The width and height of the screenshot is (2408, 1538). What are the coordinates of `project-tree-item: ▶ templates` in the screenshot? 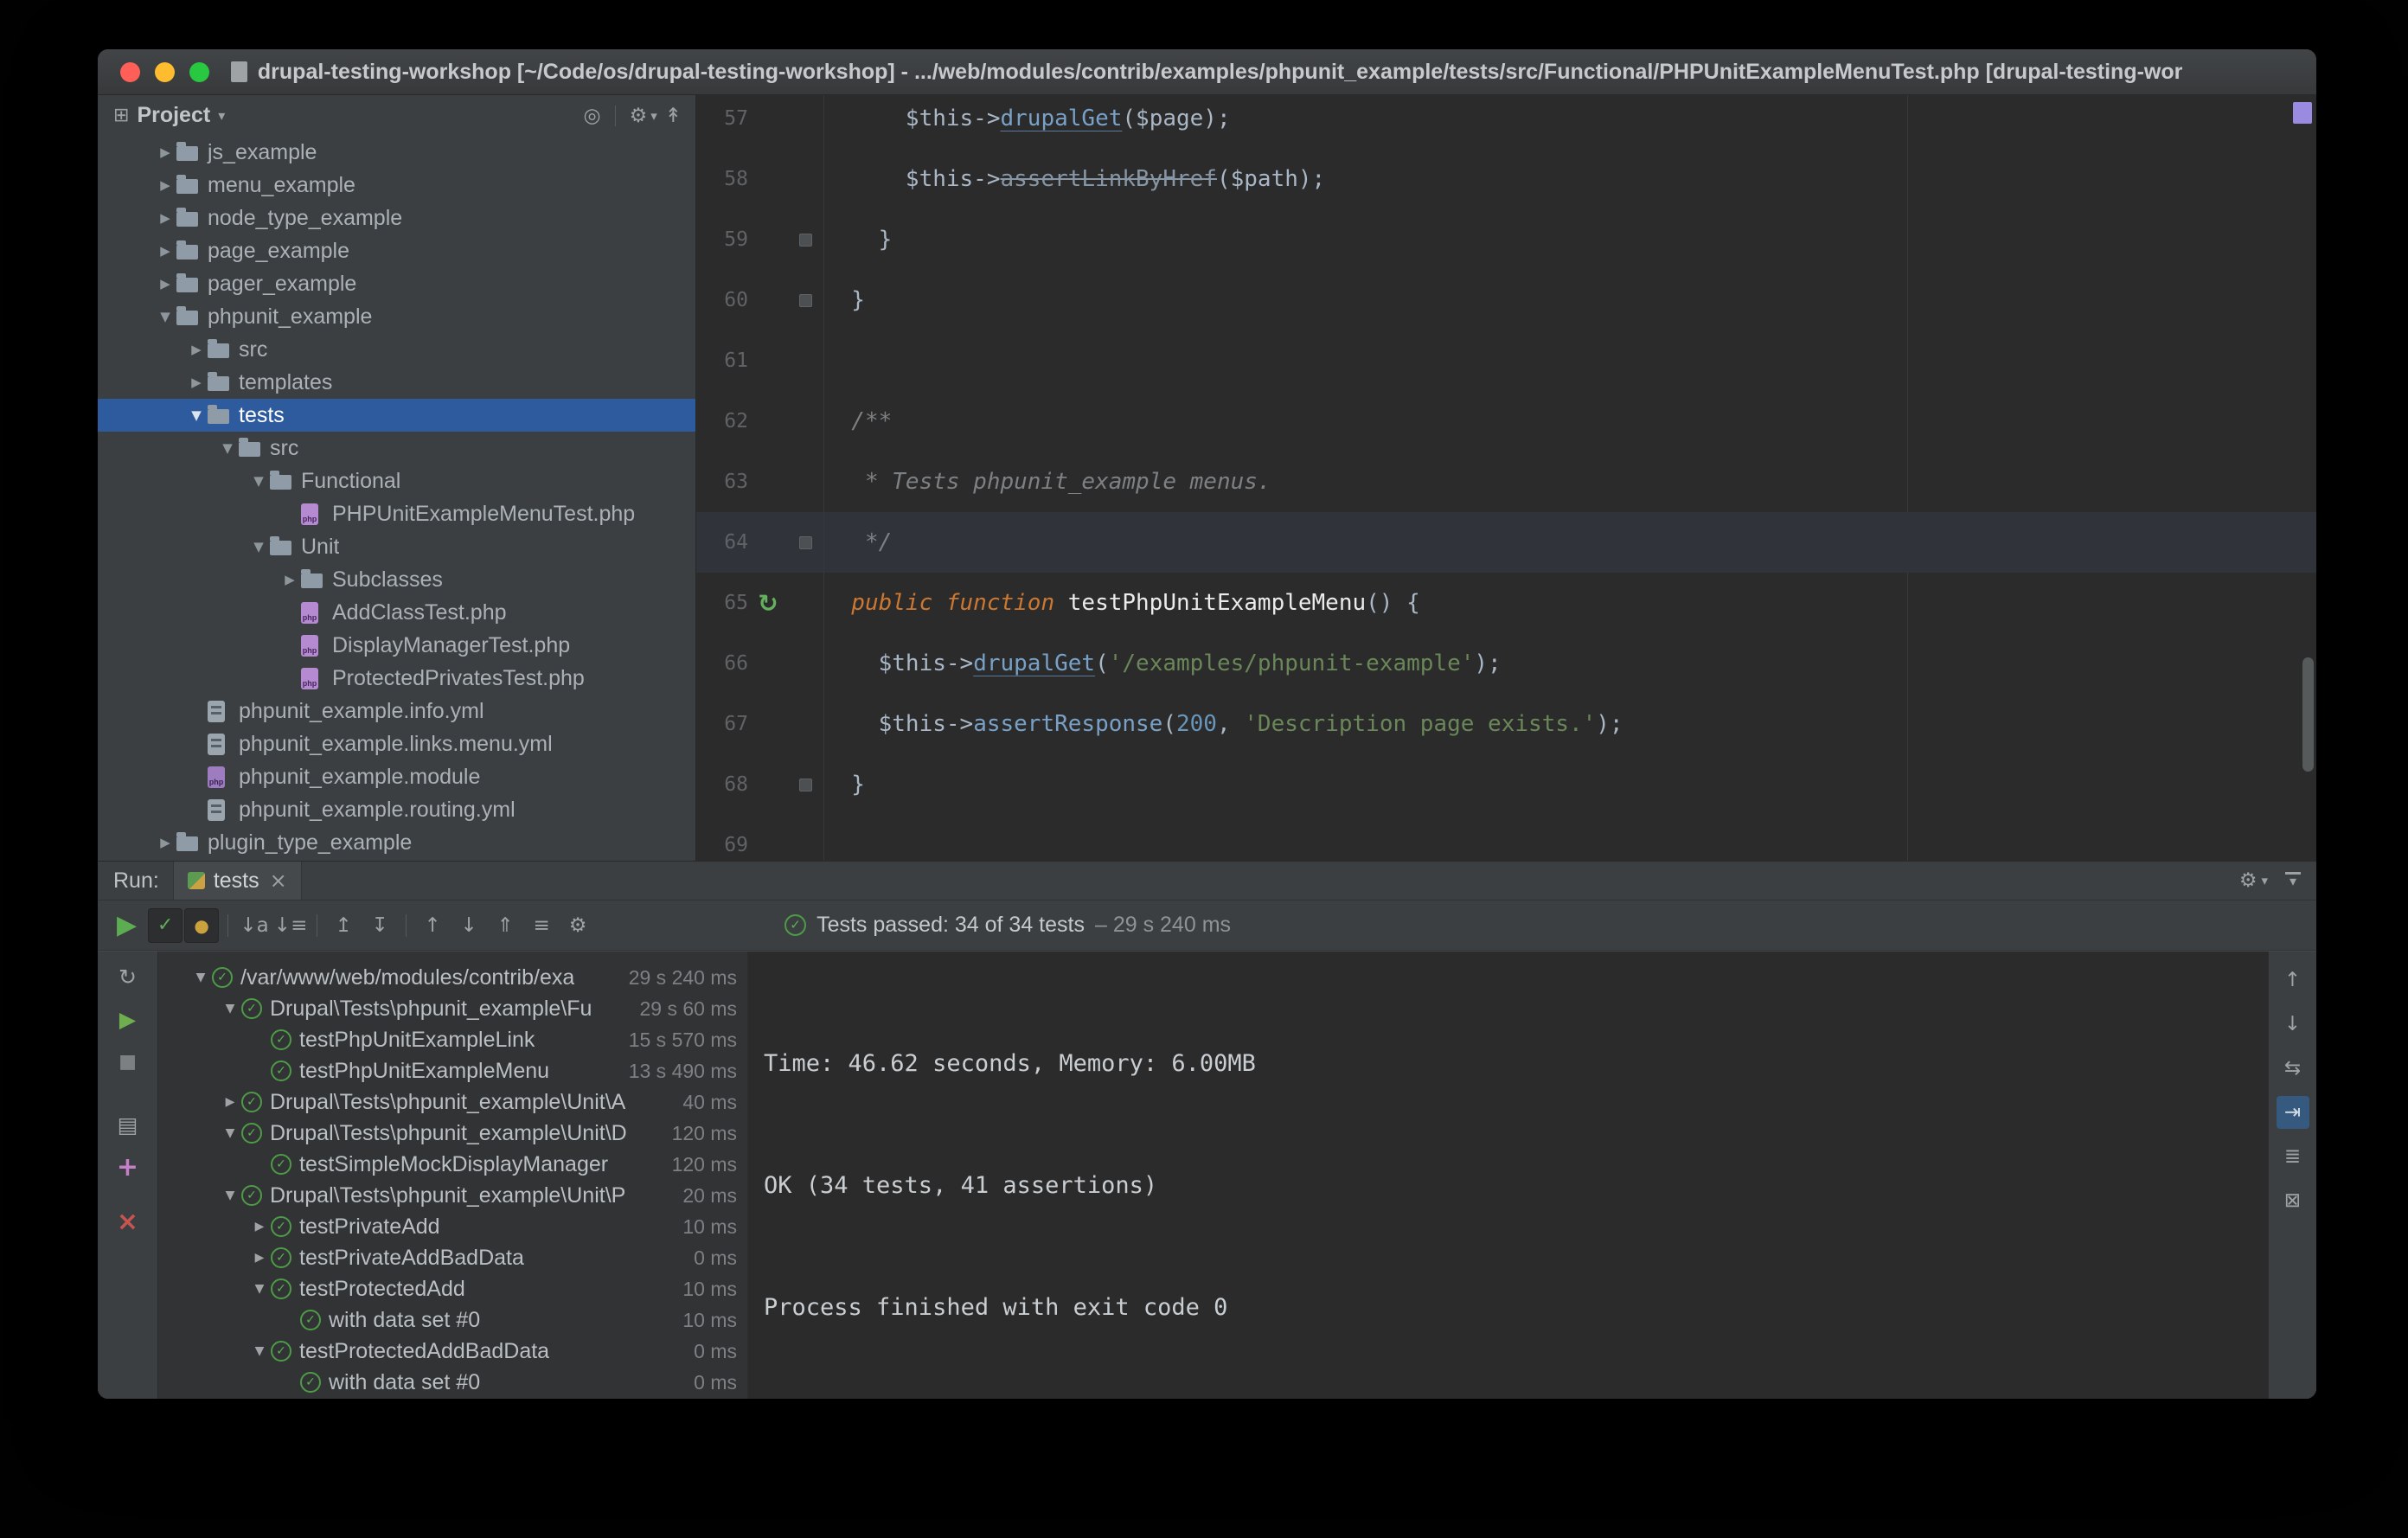 It's located at (396, 383).